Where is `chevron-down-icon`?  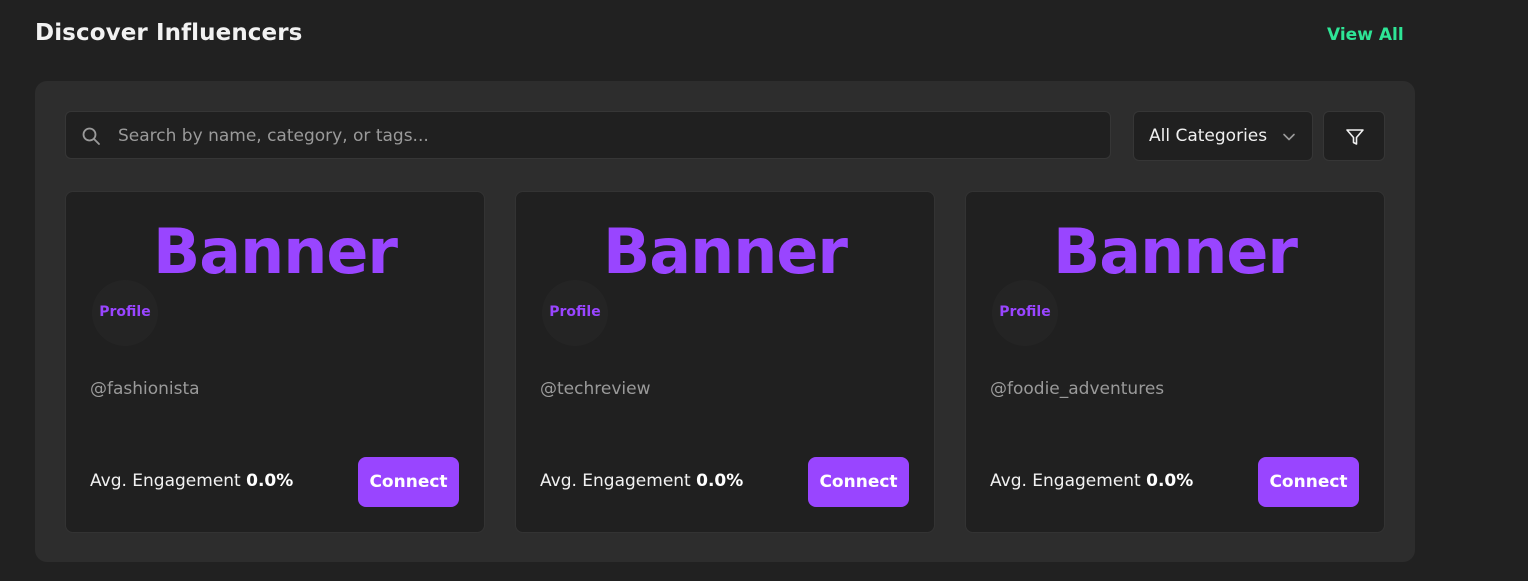 chevron-down-icon is located at coordinates (1289, 137).